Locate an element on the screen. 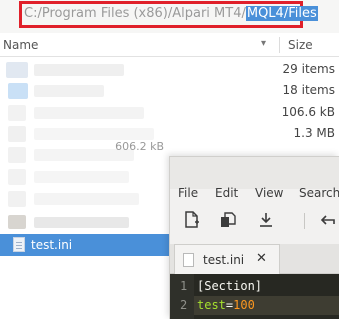 This screenshot has width=339, height=319. menu-search: Search is located at coordinates (319, 193).